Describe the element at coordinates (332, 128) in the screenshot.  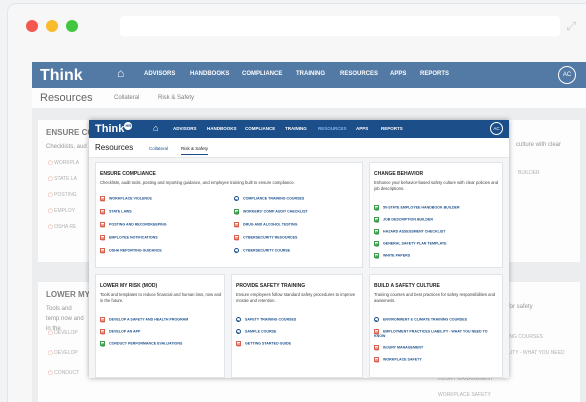
I see `nav-resources: RESOURCES` at that location.